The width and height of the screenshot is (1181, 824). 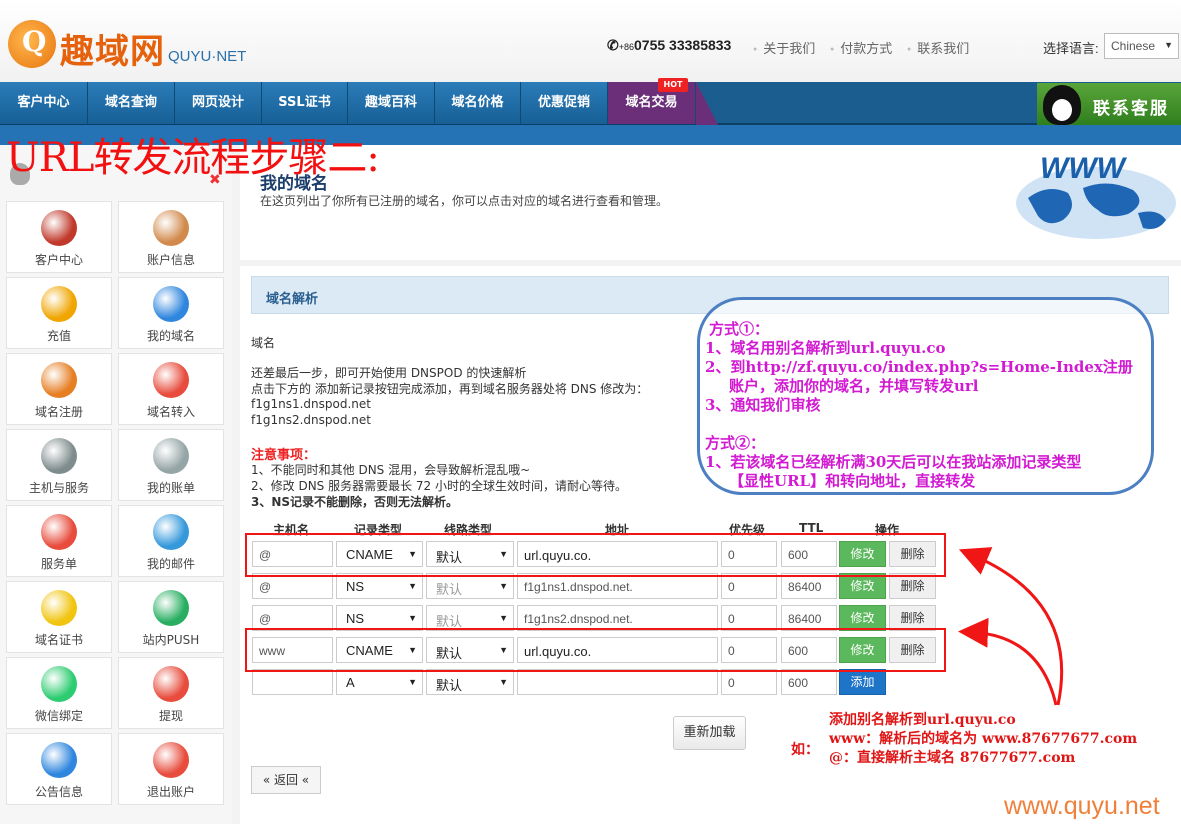 I want to click on qq-penguin-icon, so click(x=1062, y=105).